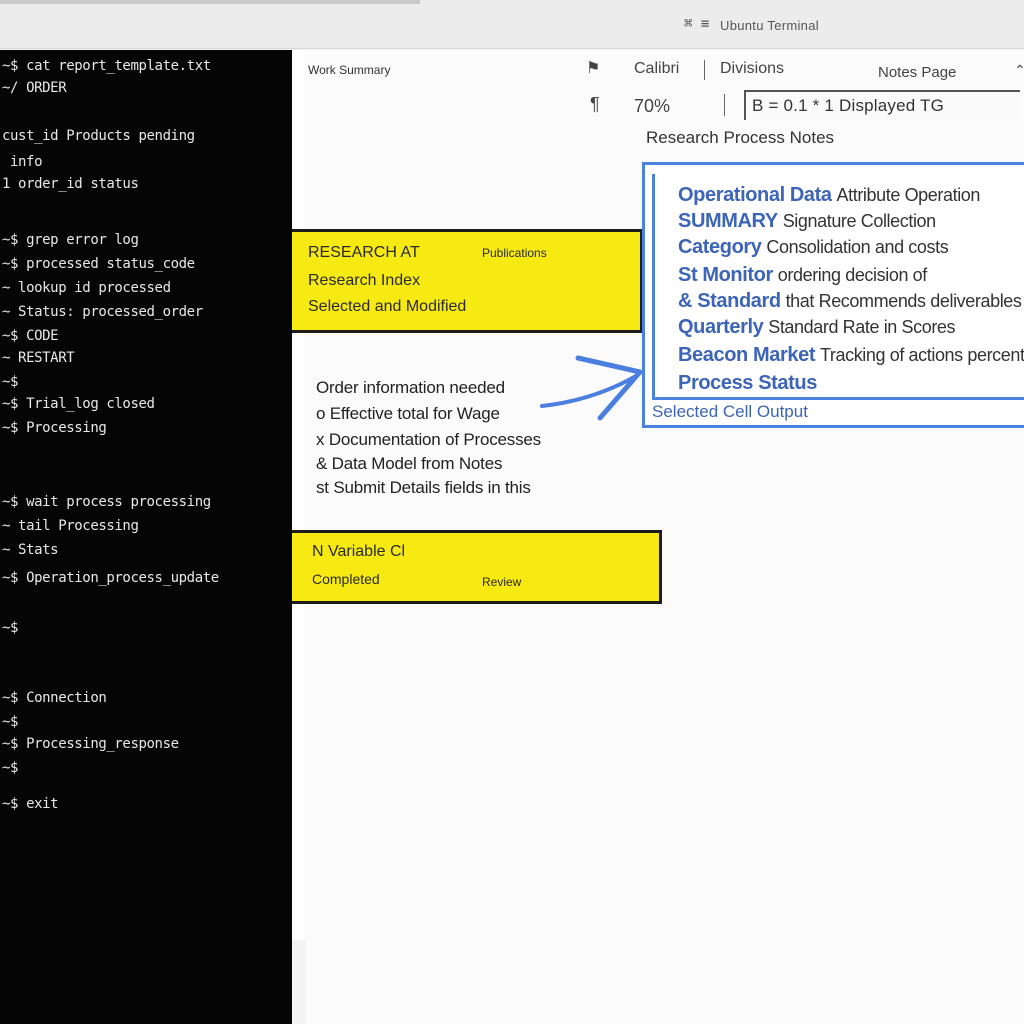 The image size is (1024, 1024). I want to click on terminal-line: ~$ CODE, so click(30, 336).